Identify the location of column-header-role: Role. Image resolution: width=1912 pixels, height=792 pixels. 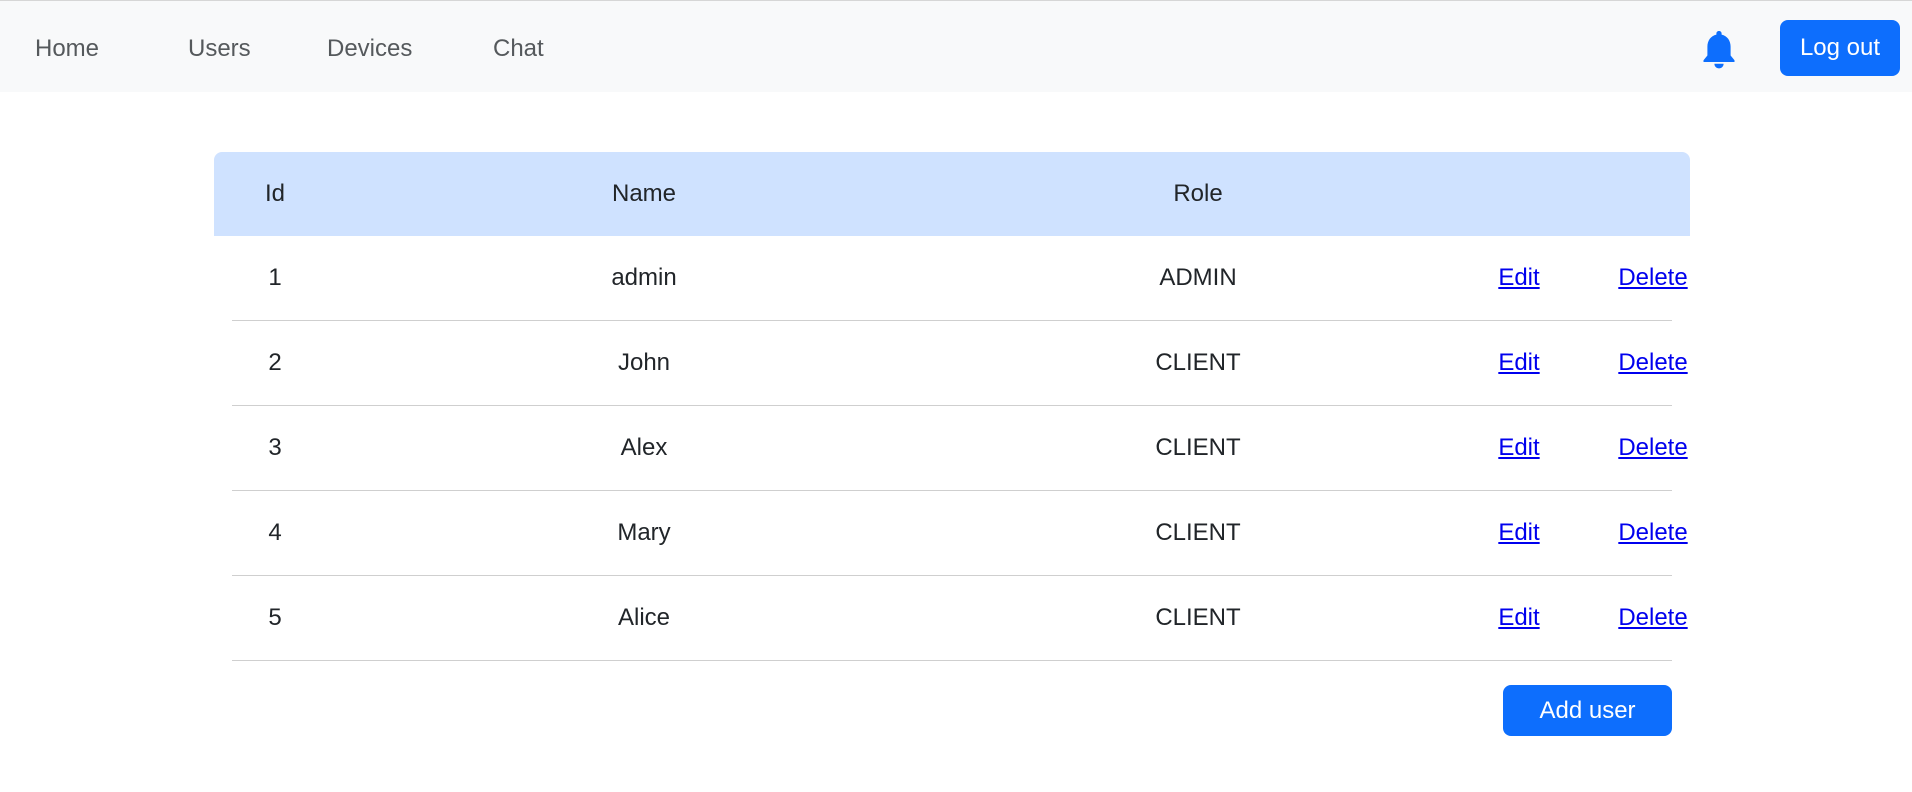
(1198, 193).